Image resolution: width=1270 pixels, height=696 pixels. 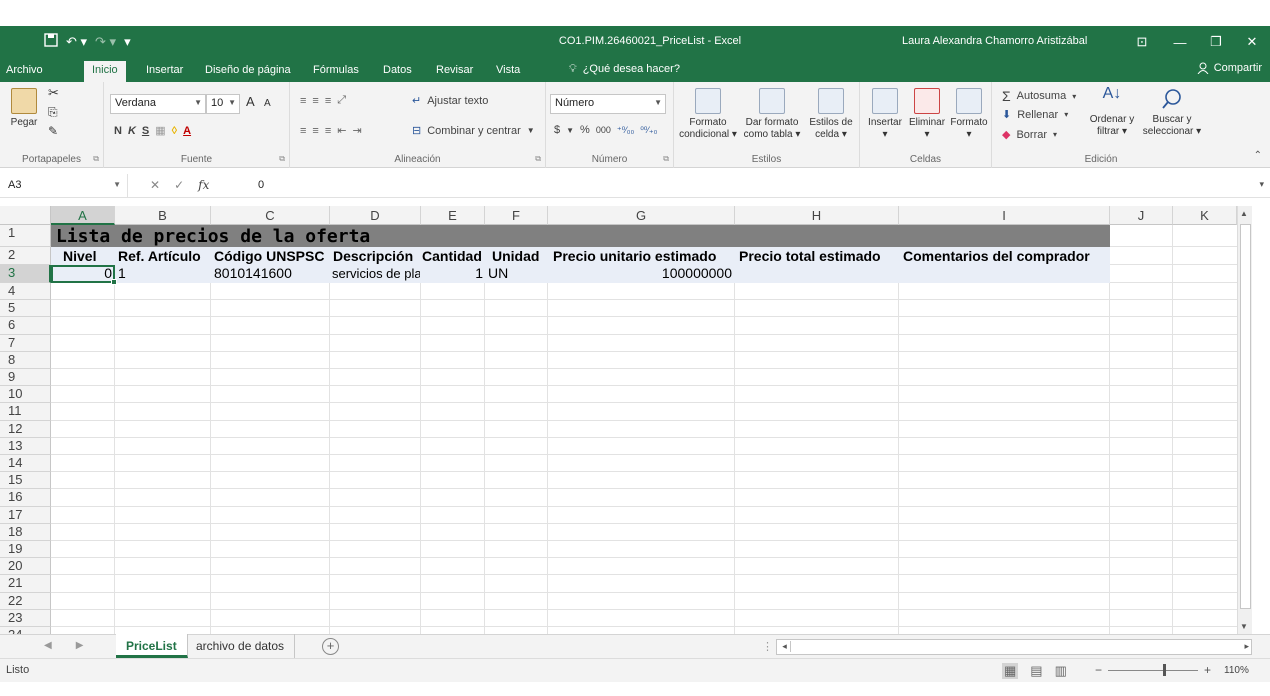 What do you see at coordinates (1153, 670) in the screenshot?
I see `zoom-slider: − +` at bounding box center [1153, 670].